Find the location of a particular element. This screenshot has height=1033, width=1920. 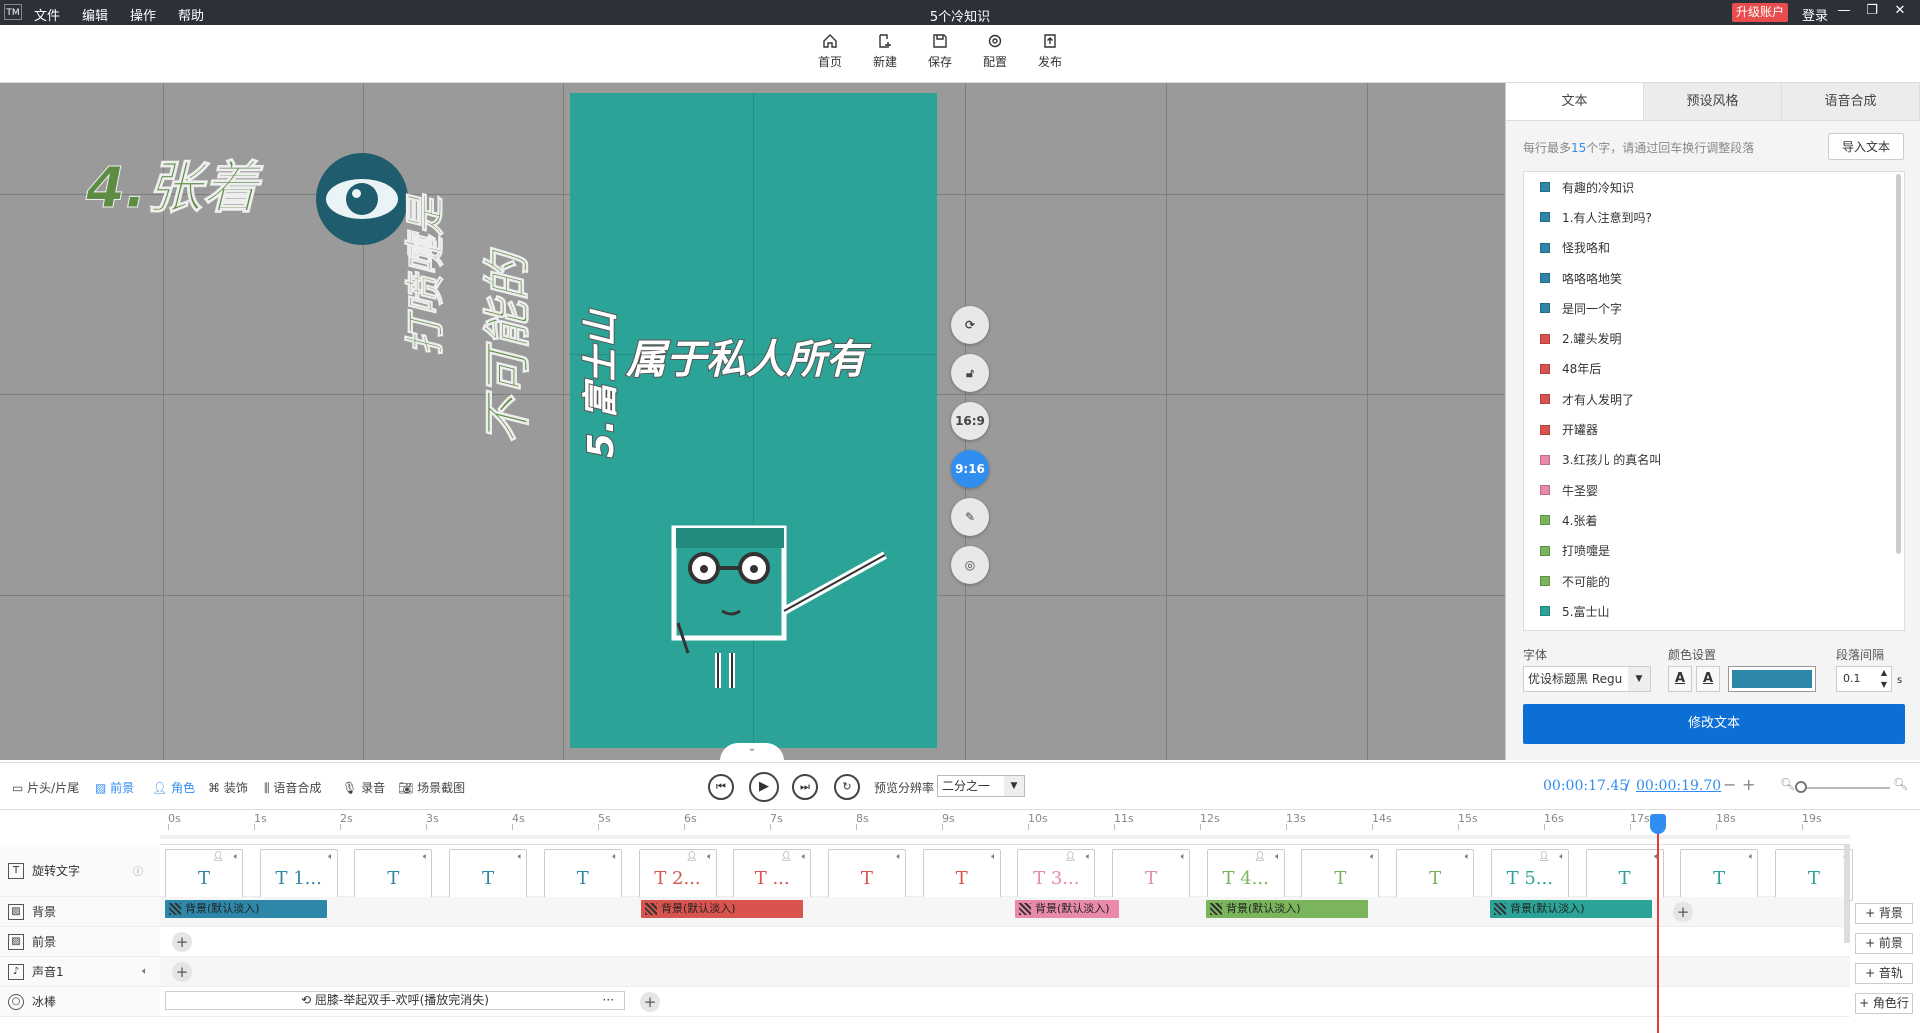

rotate-icon: ⟳ is located at coordinates (970, 325).